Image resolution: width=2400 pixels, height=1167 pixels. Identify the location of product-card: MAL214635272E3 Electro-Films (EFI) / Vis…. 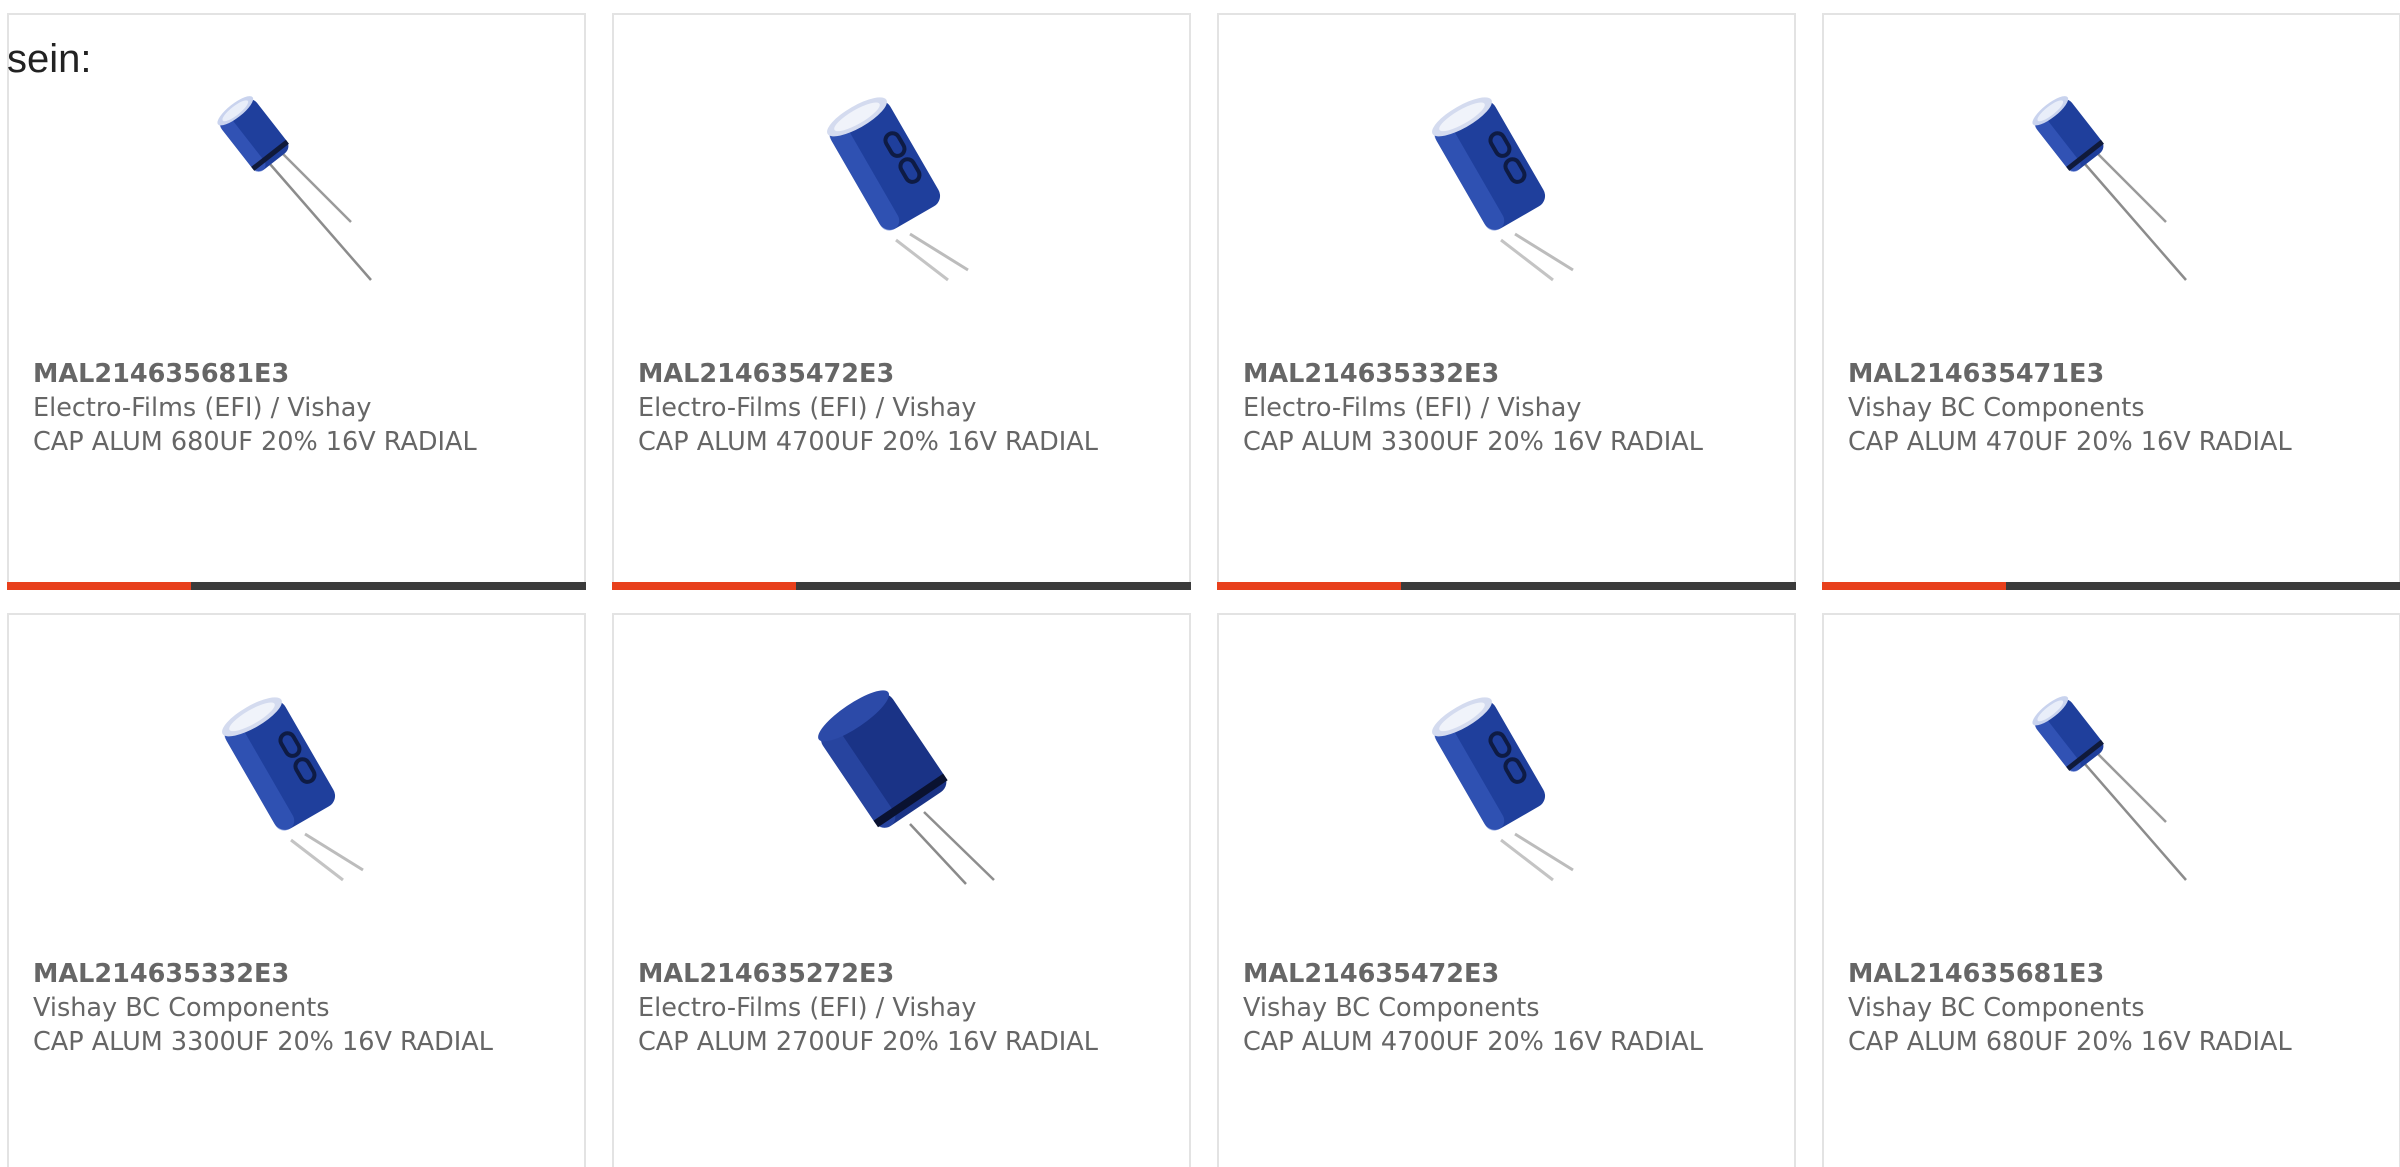
(901, 890).